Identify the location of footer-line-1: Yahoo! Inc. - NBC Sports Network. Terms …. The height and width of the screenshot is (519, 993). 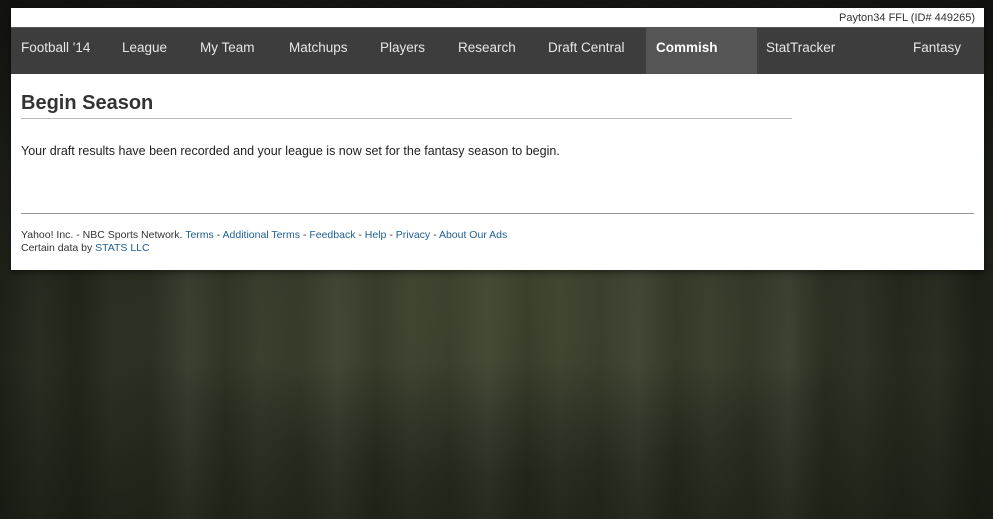
(264, 235).